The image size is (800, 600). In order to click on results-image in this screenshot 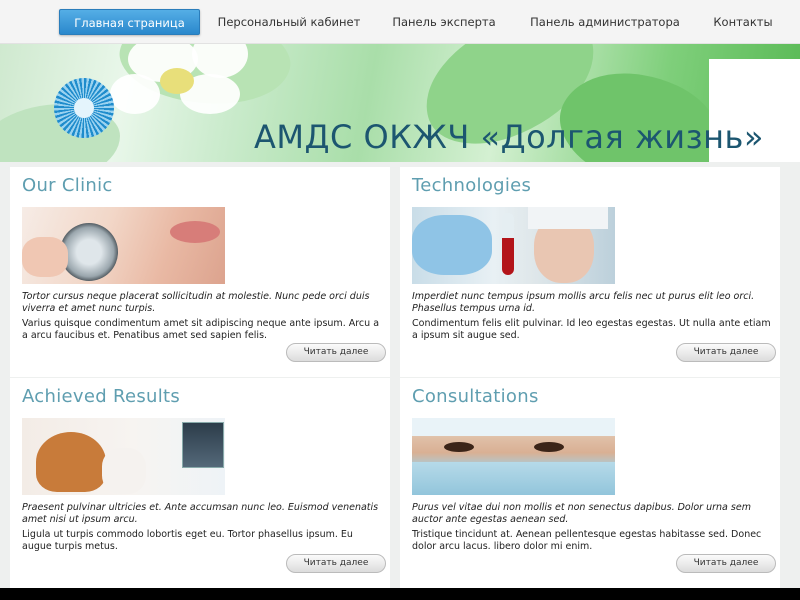, I will do `click(123, 456)`.